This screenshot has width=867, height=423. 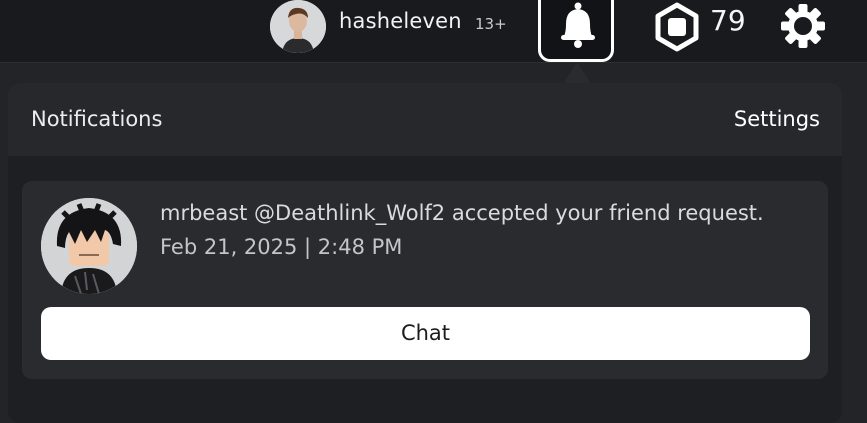 I want to click on user-avatar-image, so click(x=298, y=26).